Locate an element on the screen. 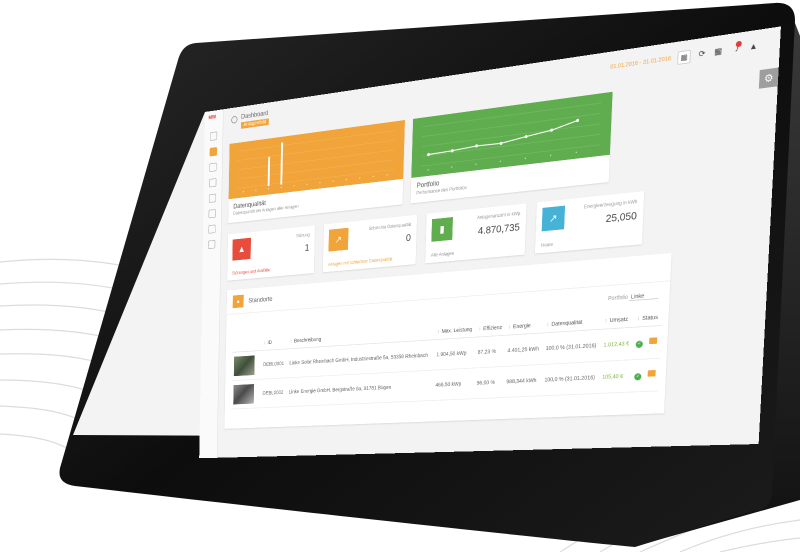 The height and width of the screenshot is (552, 800). portfolio-filter: Portfolio Linke is located at coordinates (633, 297).